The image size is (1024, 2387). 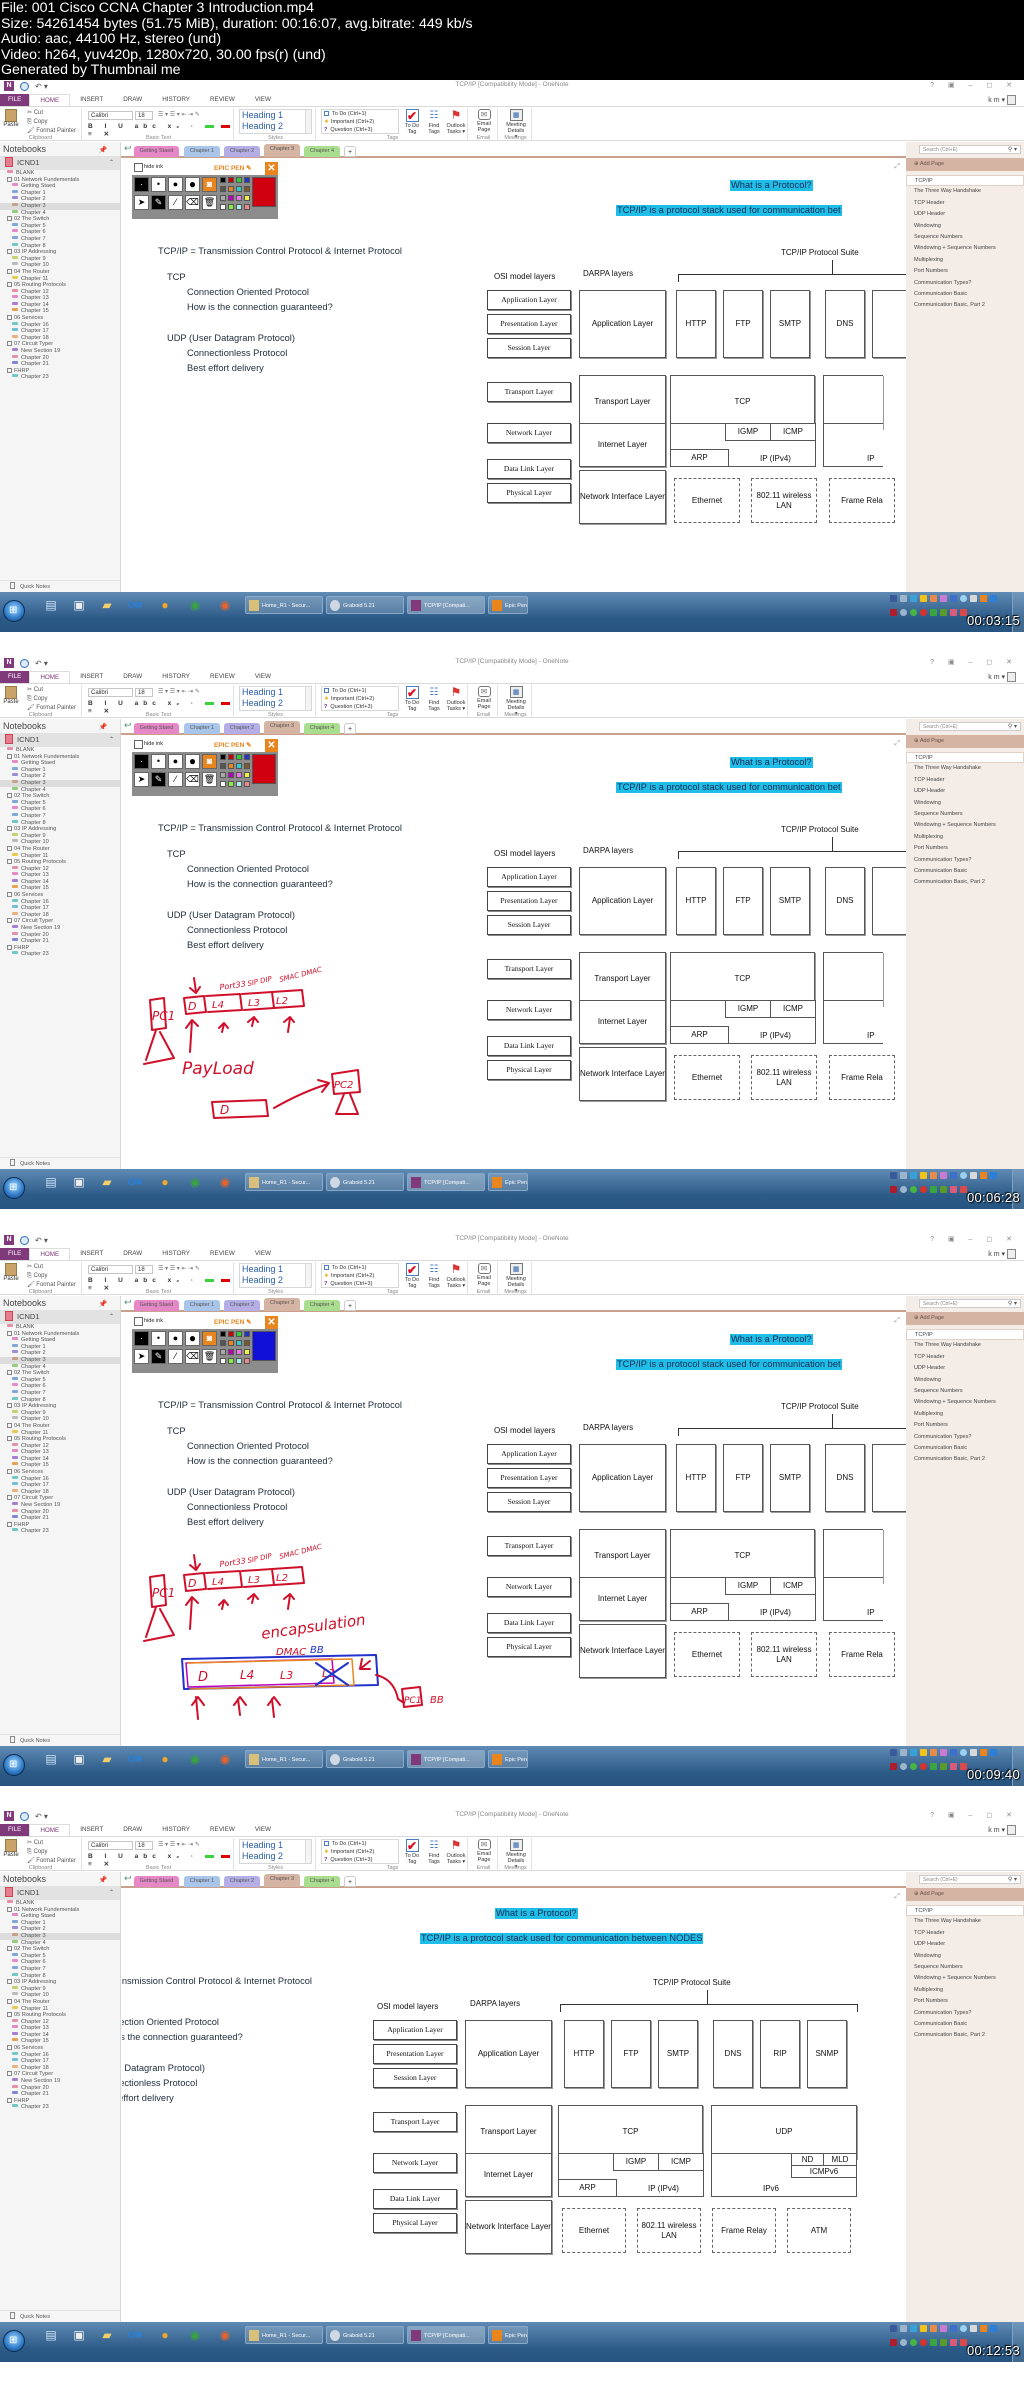 I want to click on tab-draw: DRAW, so click(x=132, y=100).